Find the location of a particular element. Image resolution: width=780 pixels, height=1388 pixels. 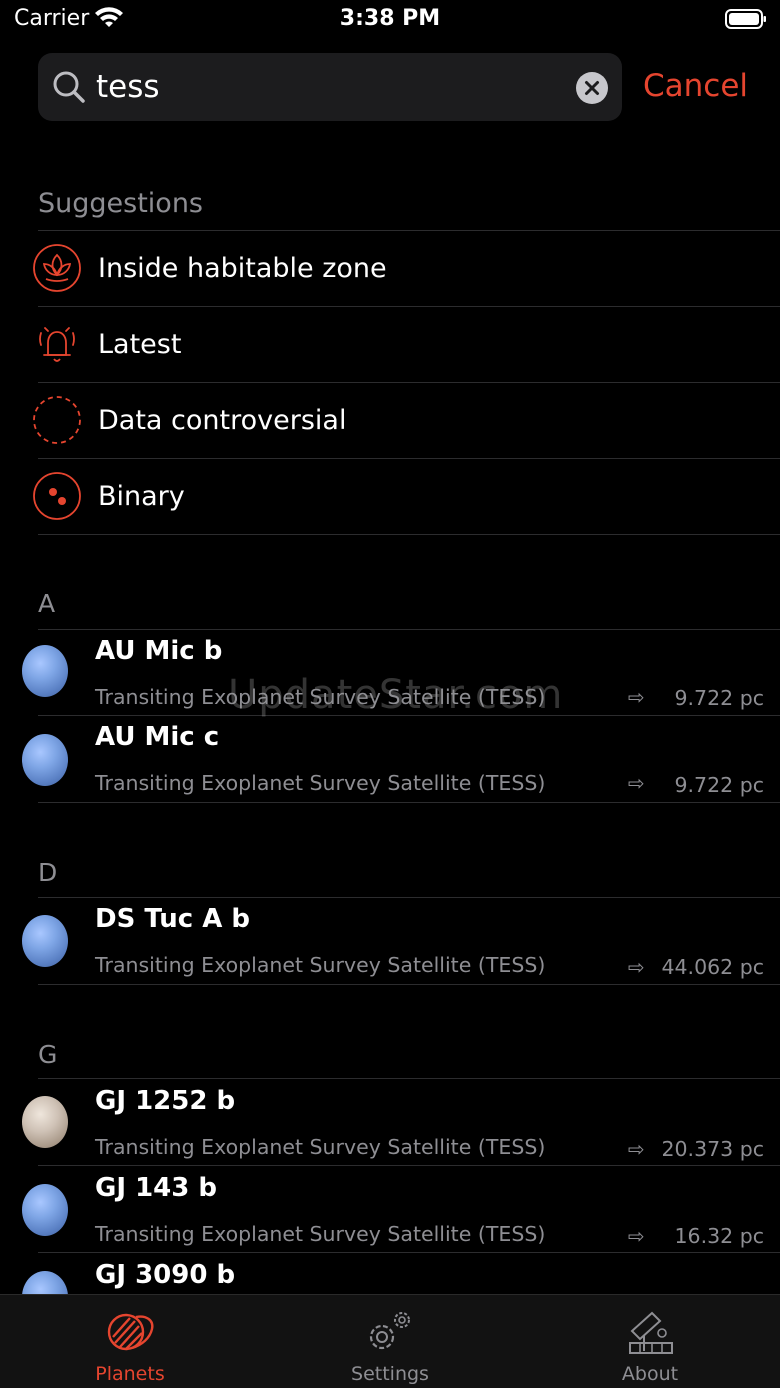

suggestion-data-controversial: Data controversial is located at coordinates (390, 421).